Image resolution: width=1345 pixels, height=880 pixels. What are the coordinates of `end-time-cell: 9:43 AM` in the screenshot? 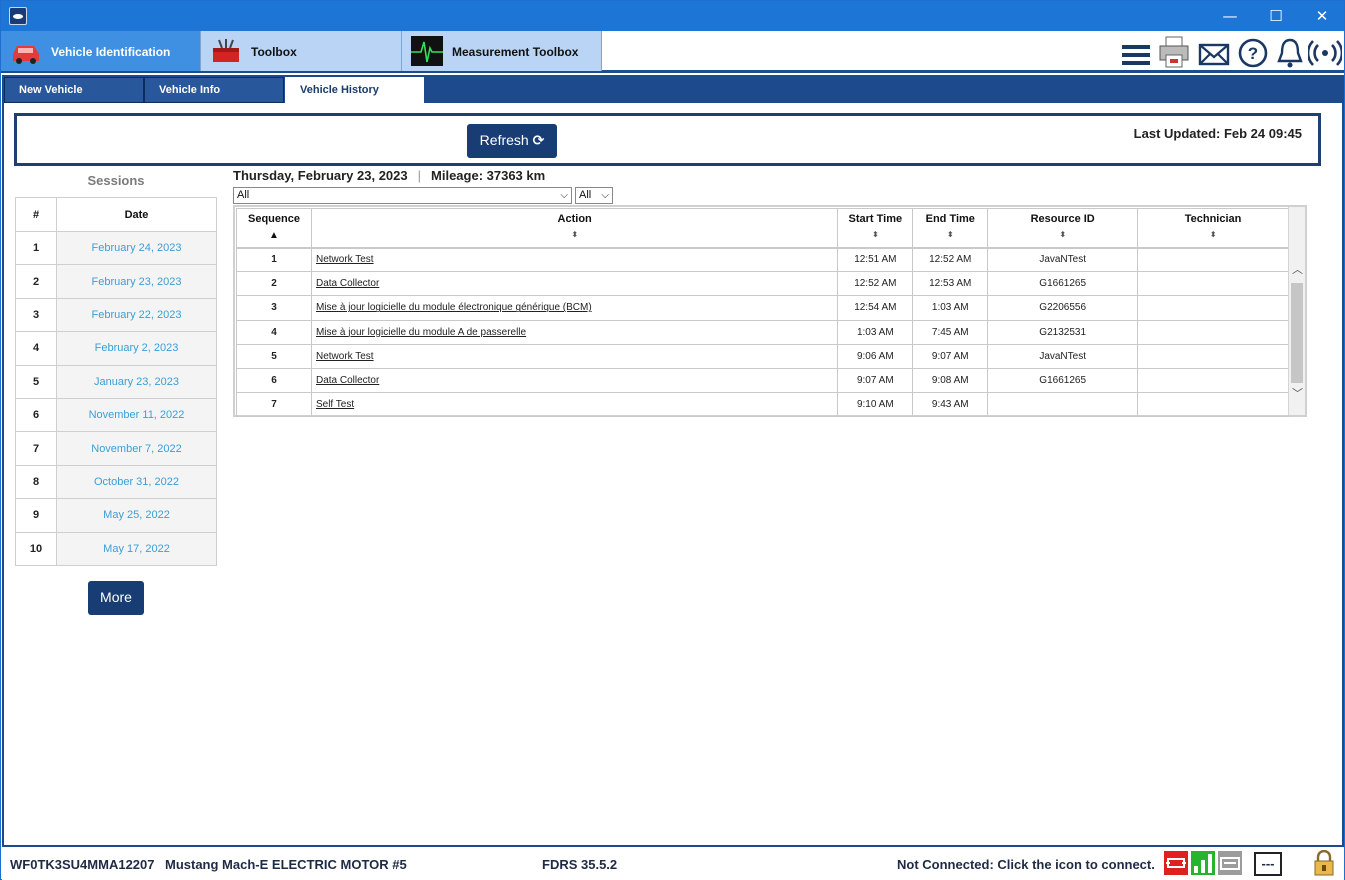 It's located at (950, 405).